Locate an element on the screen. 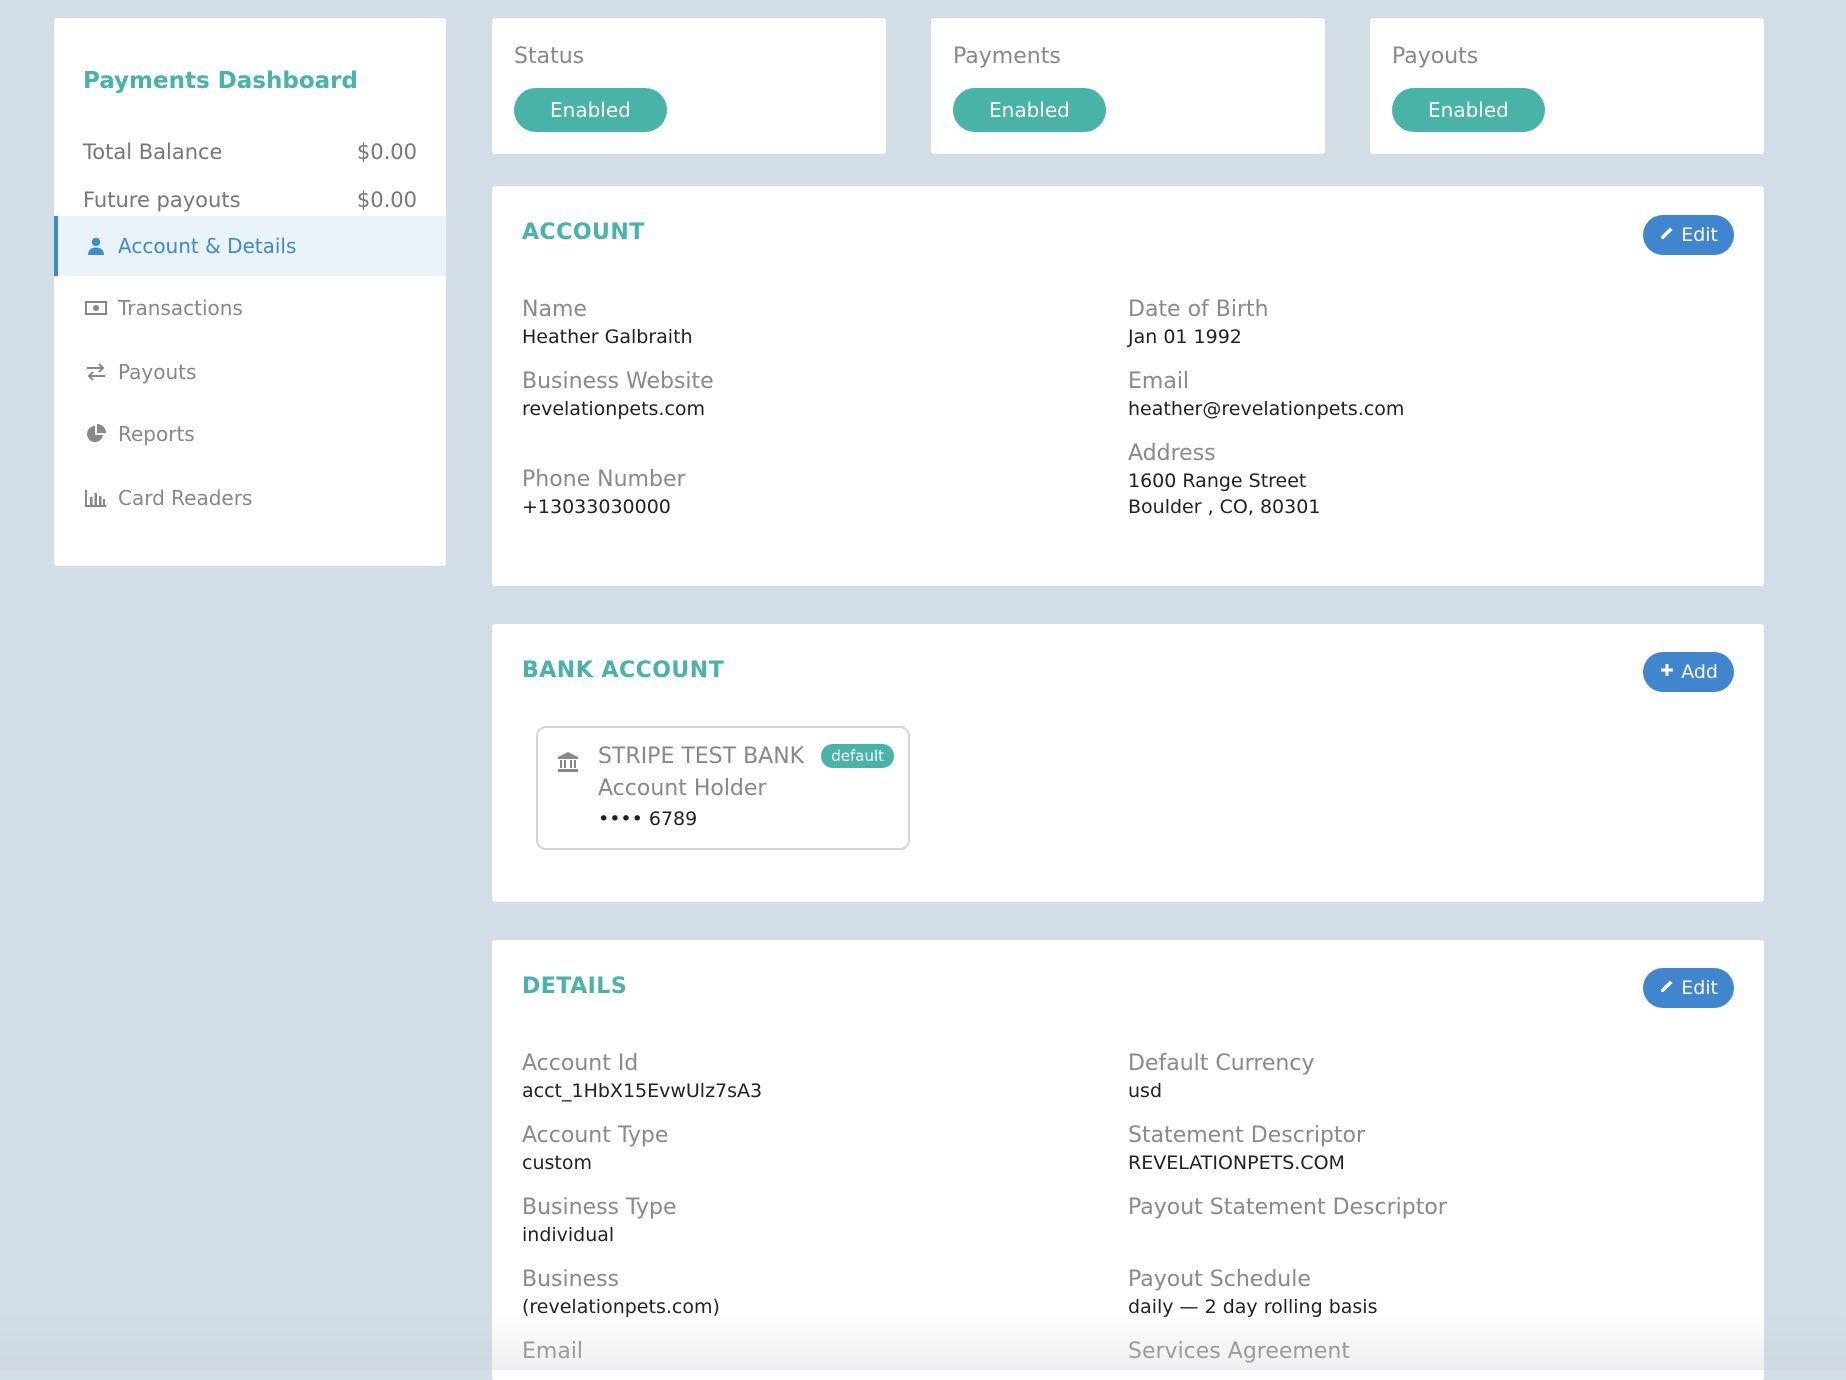 The width and height of the screenshot is (1846, 1380). payments-label: Payments is located at coordinates (1007, 56).